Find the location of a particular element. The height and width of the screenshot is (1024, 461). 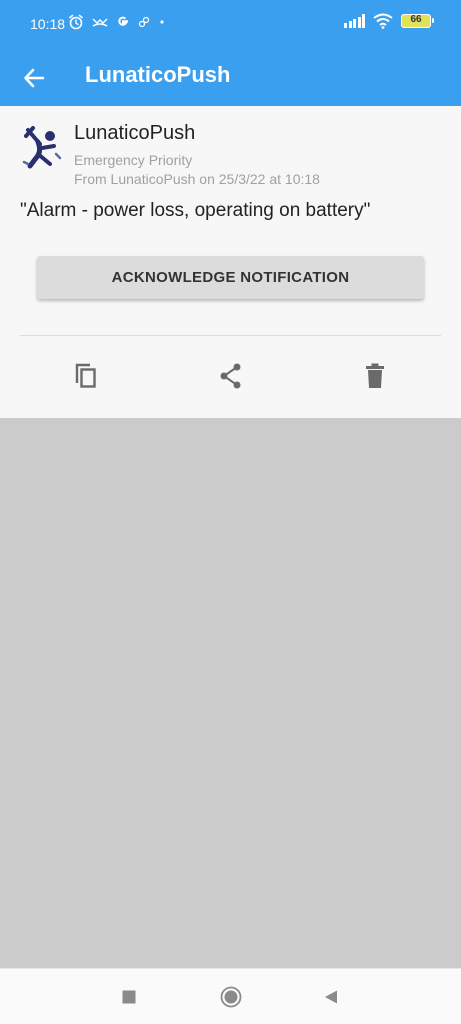

back-button is located at coordinates (34, 78).